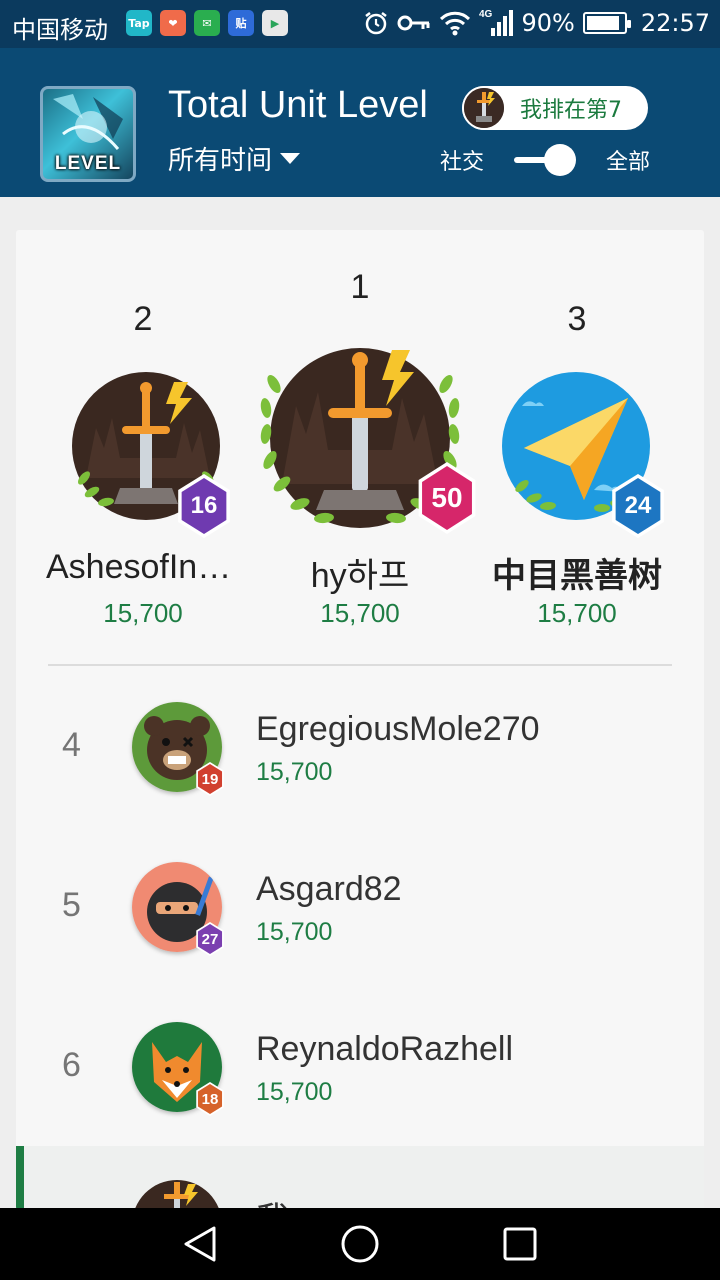  Describe the element at coordinates (210, 779) in the screenshot. I see `level-badge: 19` at that location.